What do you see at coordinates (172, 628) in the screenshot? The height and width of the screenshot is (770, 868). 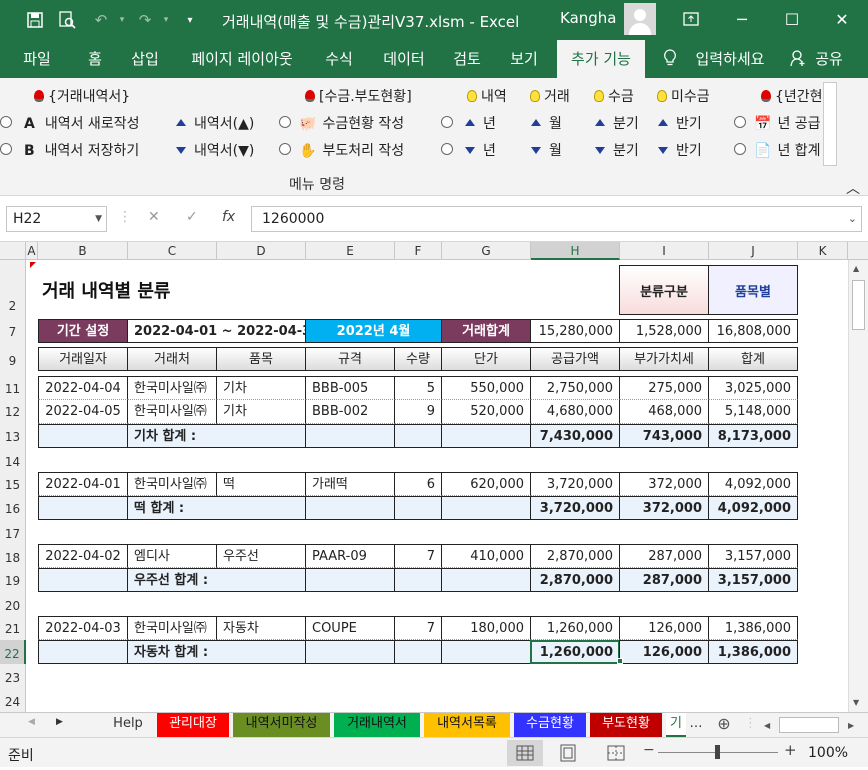 I see `cell-client: 한국미사일㈜` at bounding box center [172, 628].